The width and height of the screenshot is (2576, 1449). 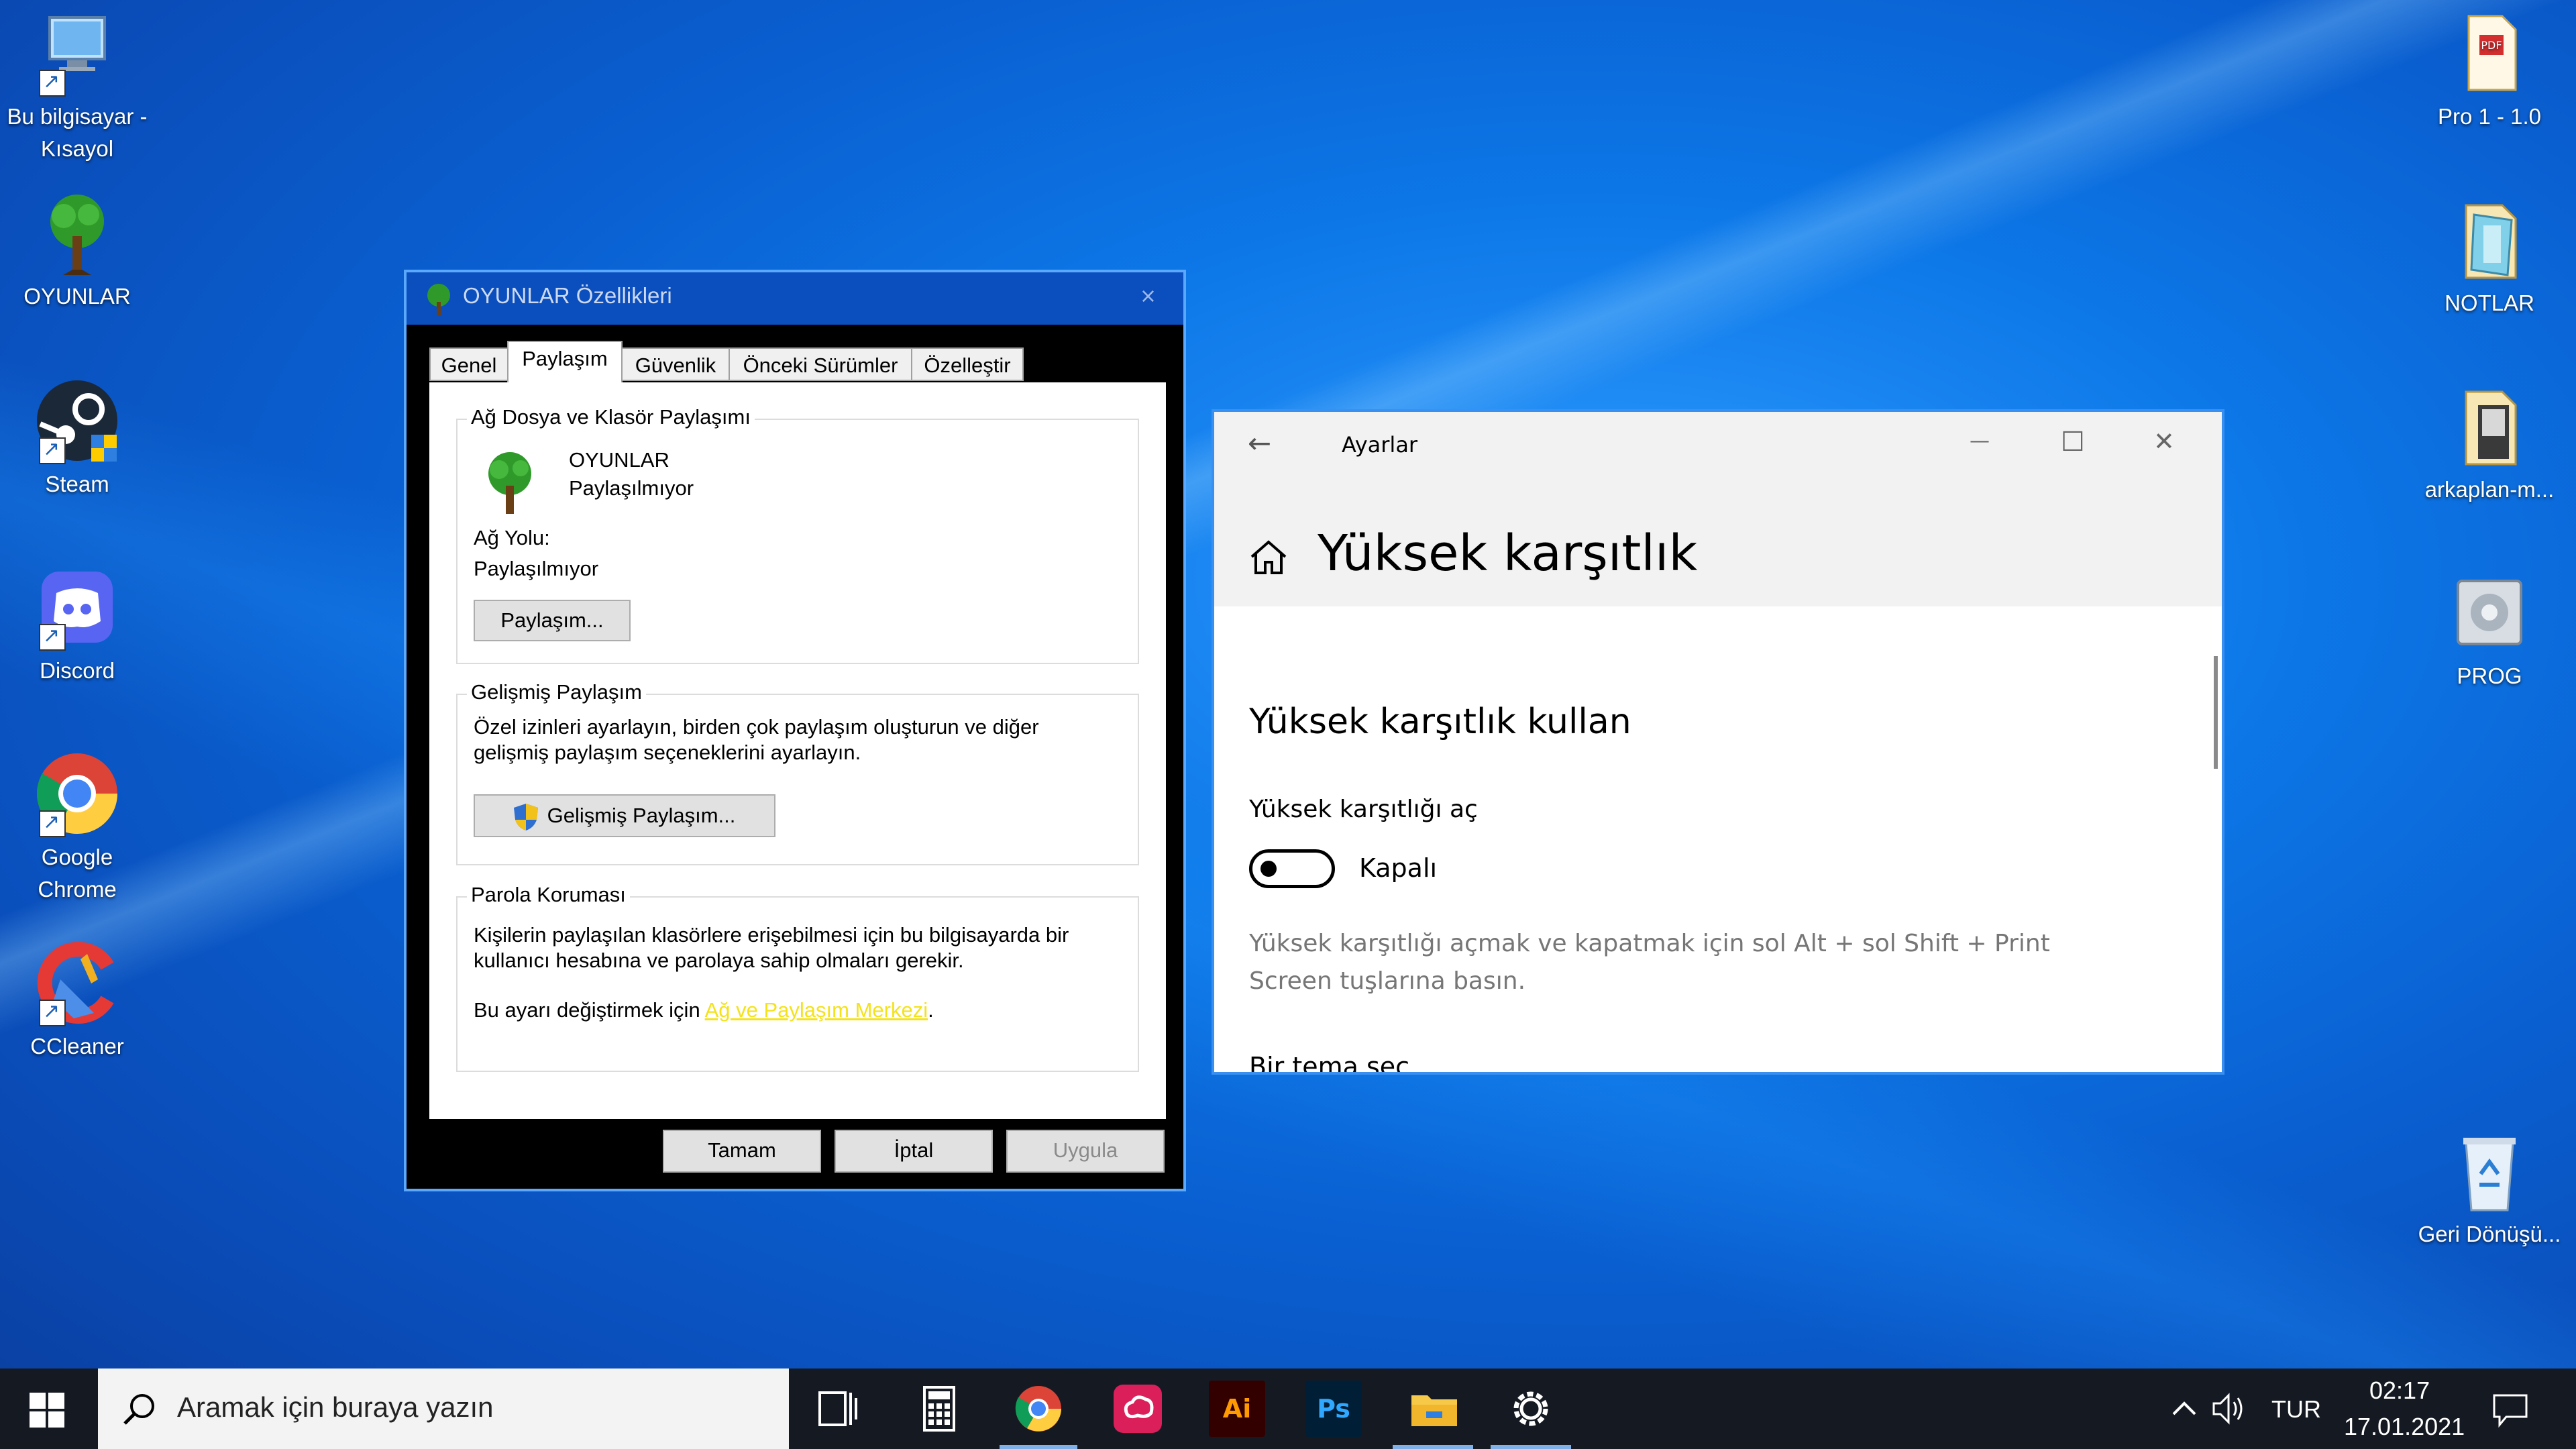 What do you see at coordinates (1085, 1151) in the screenshot?
I see `apply-button: Uygula` at bounding box center [1085, 1151].